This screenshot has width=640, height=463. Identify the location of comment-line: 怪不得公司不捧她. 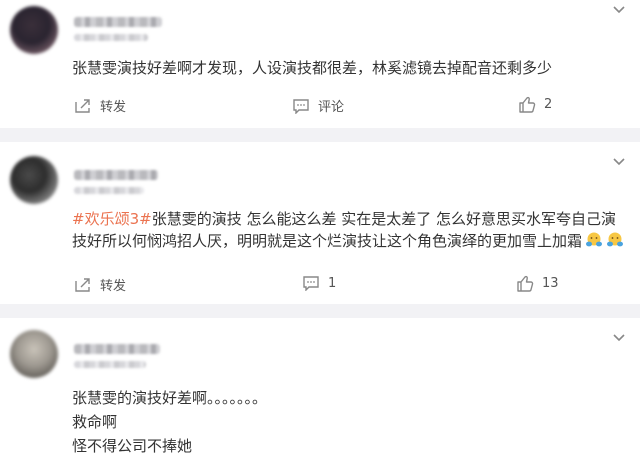
(132, 446).